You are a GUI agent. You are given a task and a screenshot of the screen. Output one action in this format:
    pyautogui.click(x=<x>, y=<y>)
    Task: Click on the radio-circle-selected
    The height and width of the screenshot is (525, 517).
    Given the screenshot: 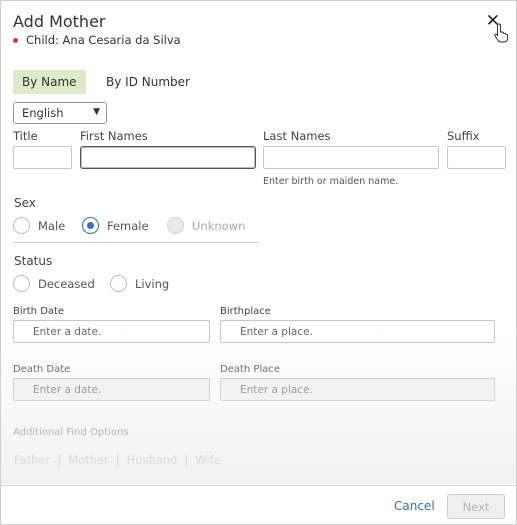 What is the action you would take?
    pyautogui.click(x=90, y=225)
    